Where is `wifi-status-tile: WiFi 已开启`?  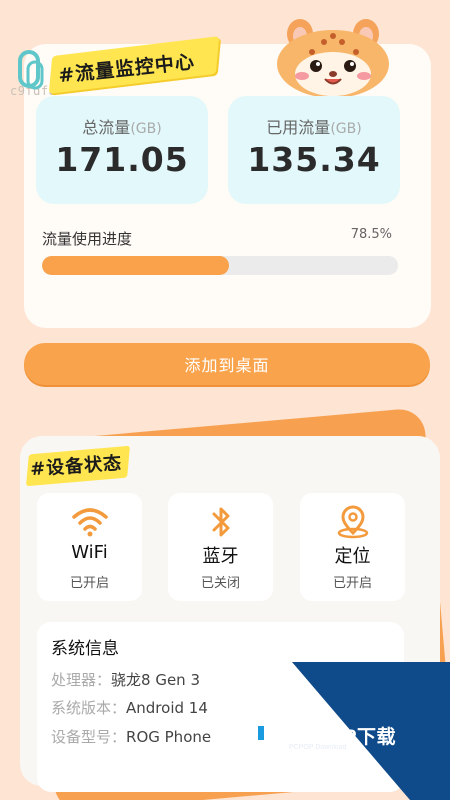
wifi-status-tile: WiFi 已开启 is located at coordinates (89, 547).